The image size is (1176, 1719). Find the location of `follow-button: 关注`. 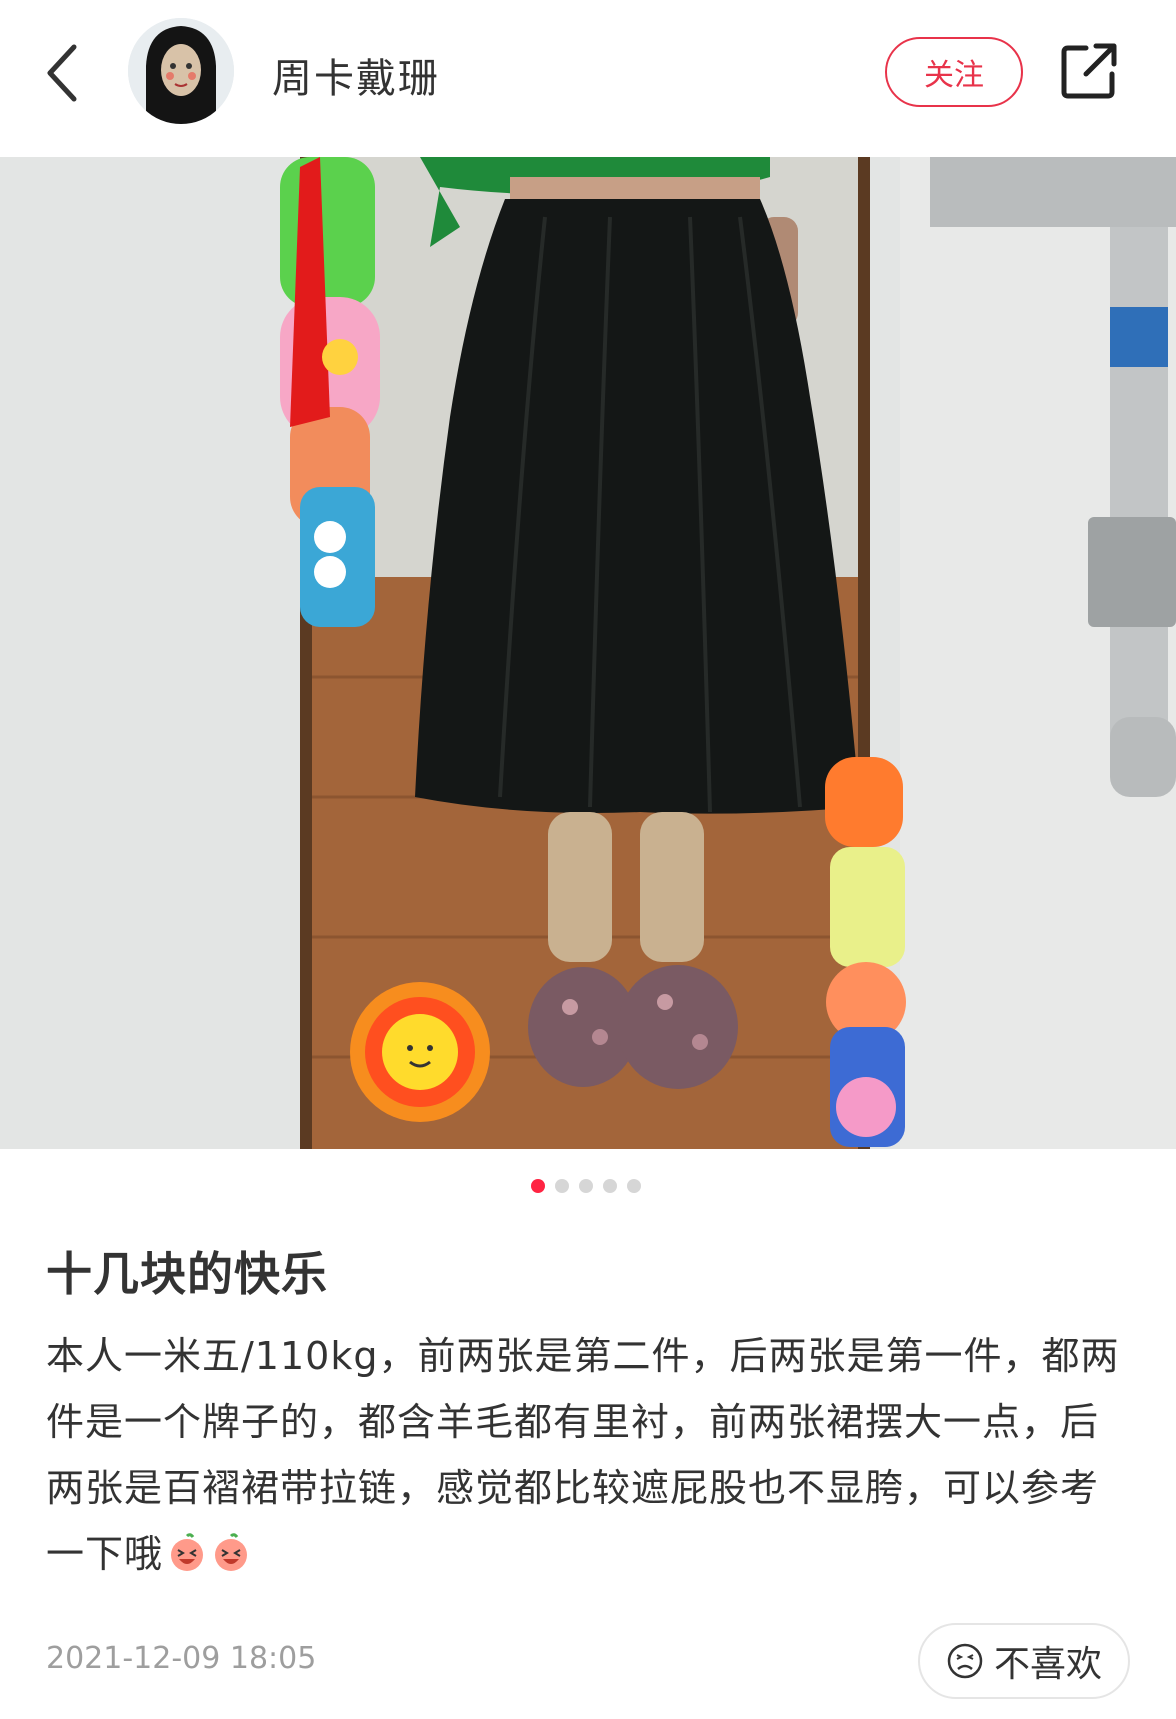

follow-button: 关注 is located at coordinates (954, 72).